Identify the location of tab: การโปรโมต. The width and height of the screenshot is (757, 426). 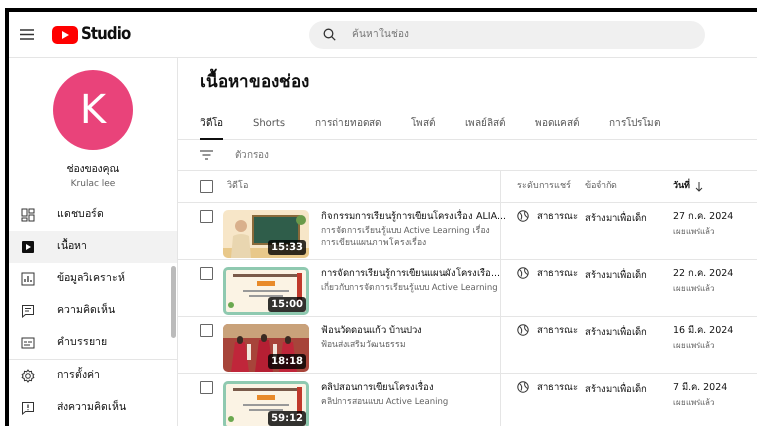
(634, 124).